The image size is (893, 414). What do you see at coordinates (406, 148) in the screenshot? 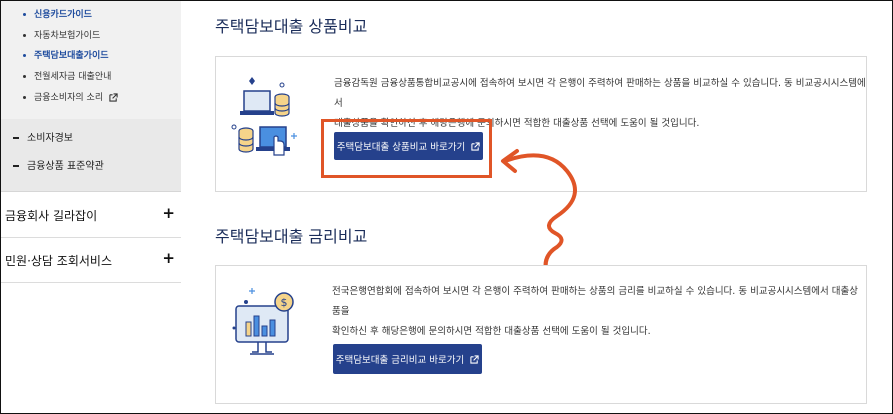
I see `highlight-box` at bounding box center [406, 148].